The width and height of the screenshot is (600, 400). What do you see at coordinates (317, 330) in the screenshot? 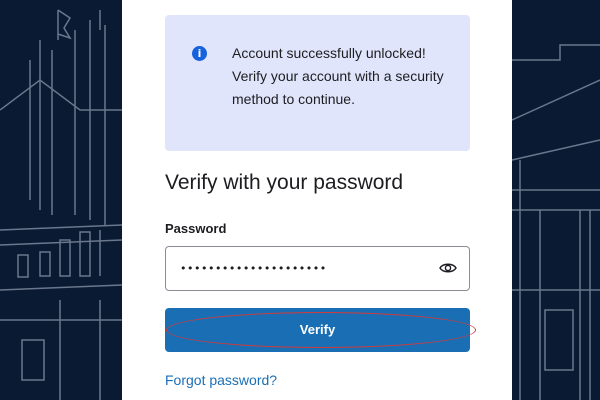
I see `verify-button: Verify` at bounding box center [317, 330].